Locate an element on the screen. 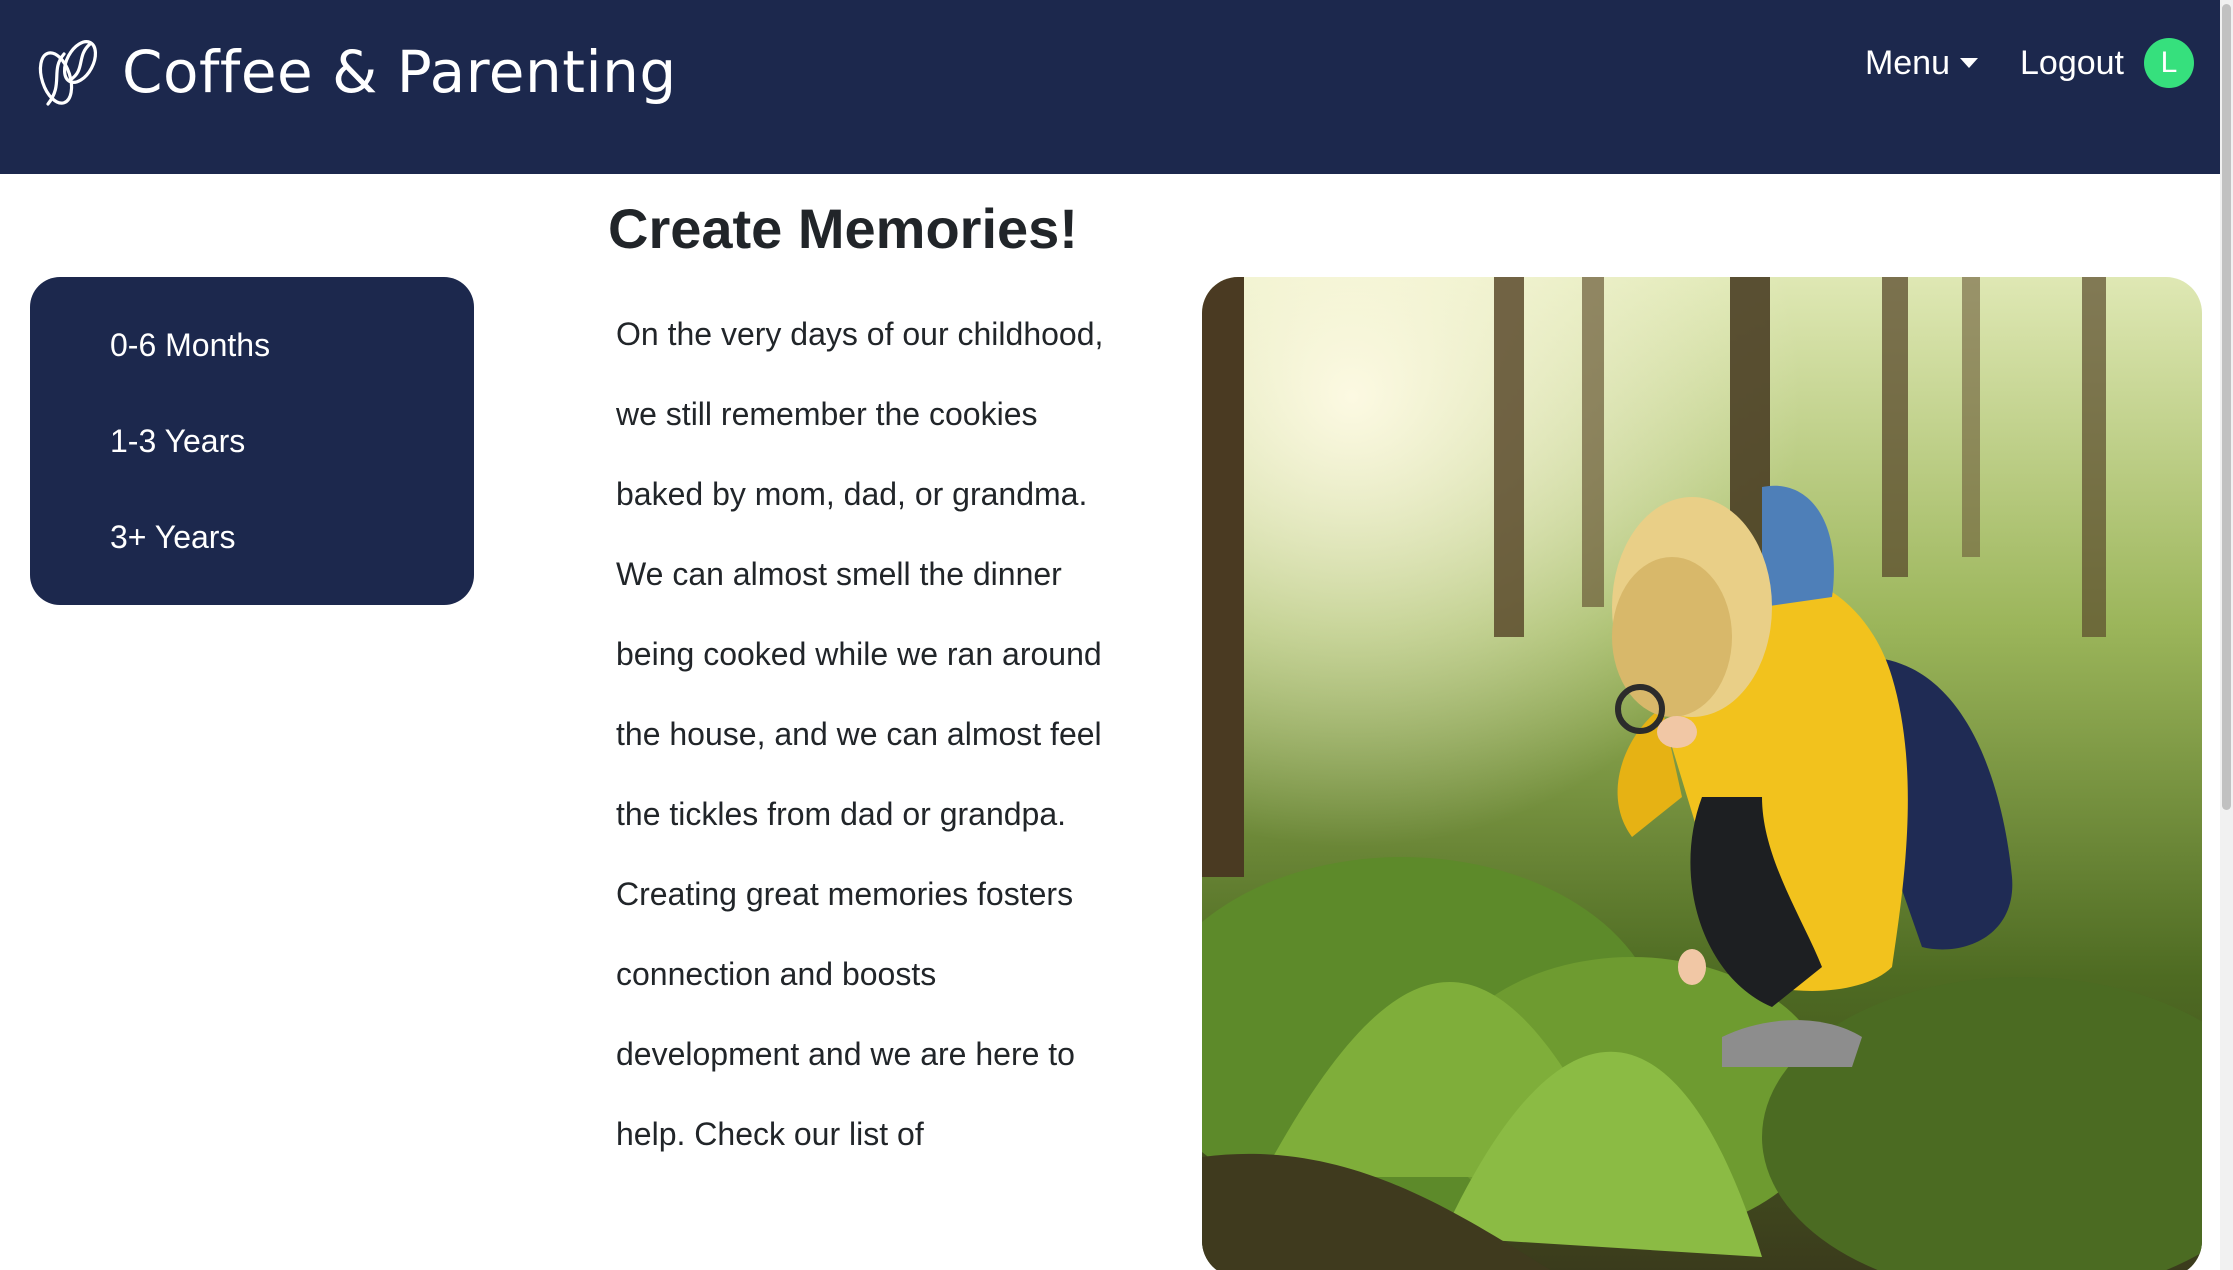  top-navbar: Coffee & Parenting Menu Logout L is located at coordinates (1110, 87).